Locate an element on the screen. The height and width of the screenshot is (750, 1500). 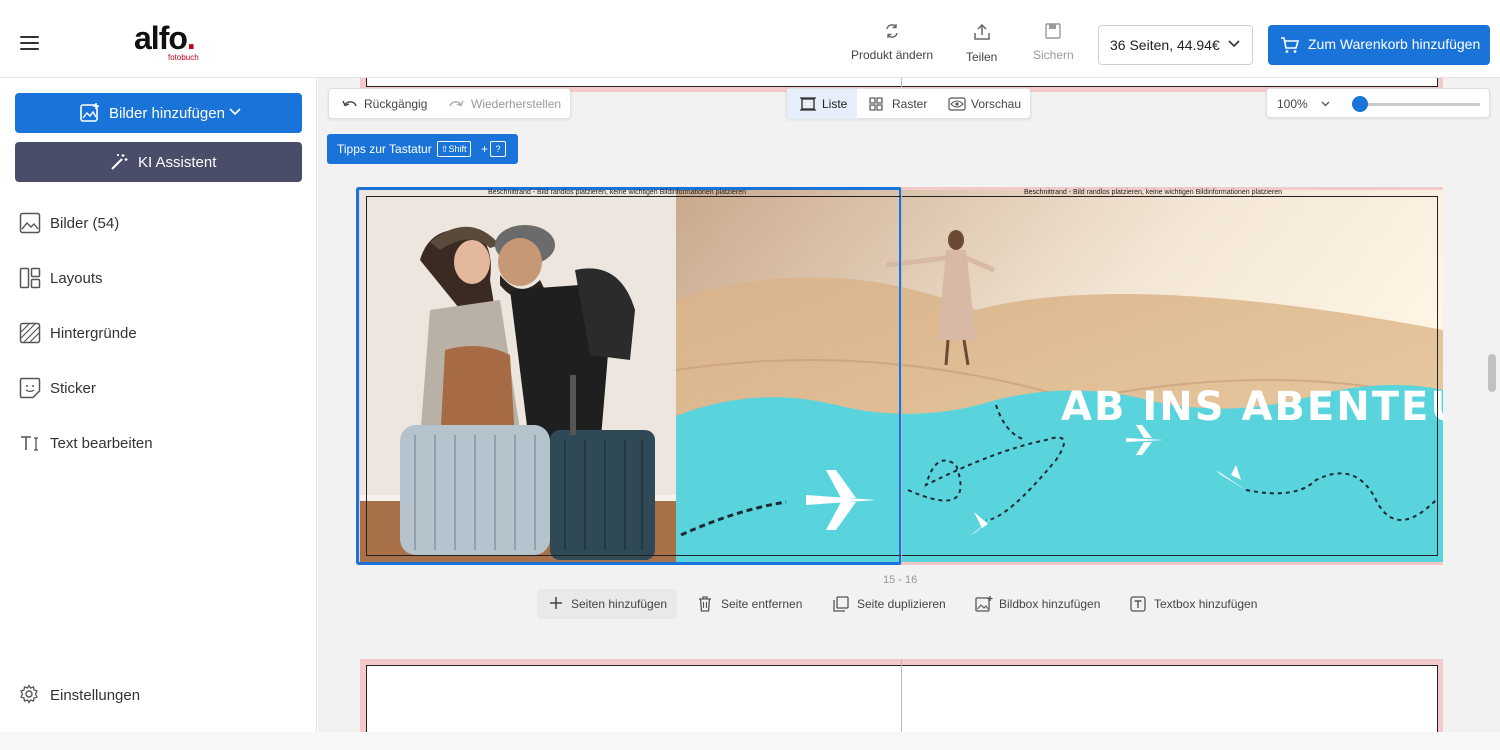
text-icon is located at coordinates (29, 443).